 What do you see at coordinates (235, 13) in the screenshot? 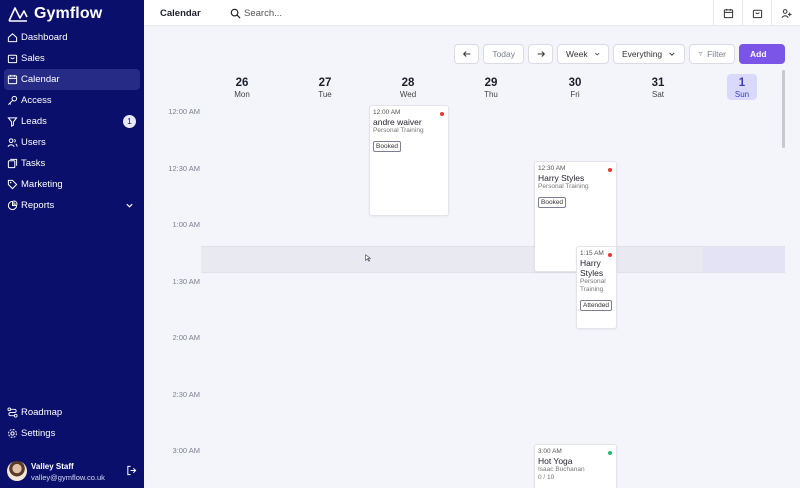
I see `search-icon` at bounding box center [235, 13].